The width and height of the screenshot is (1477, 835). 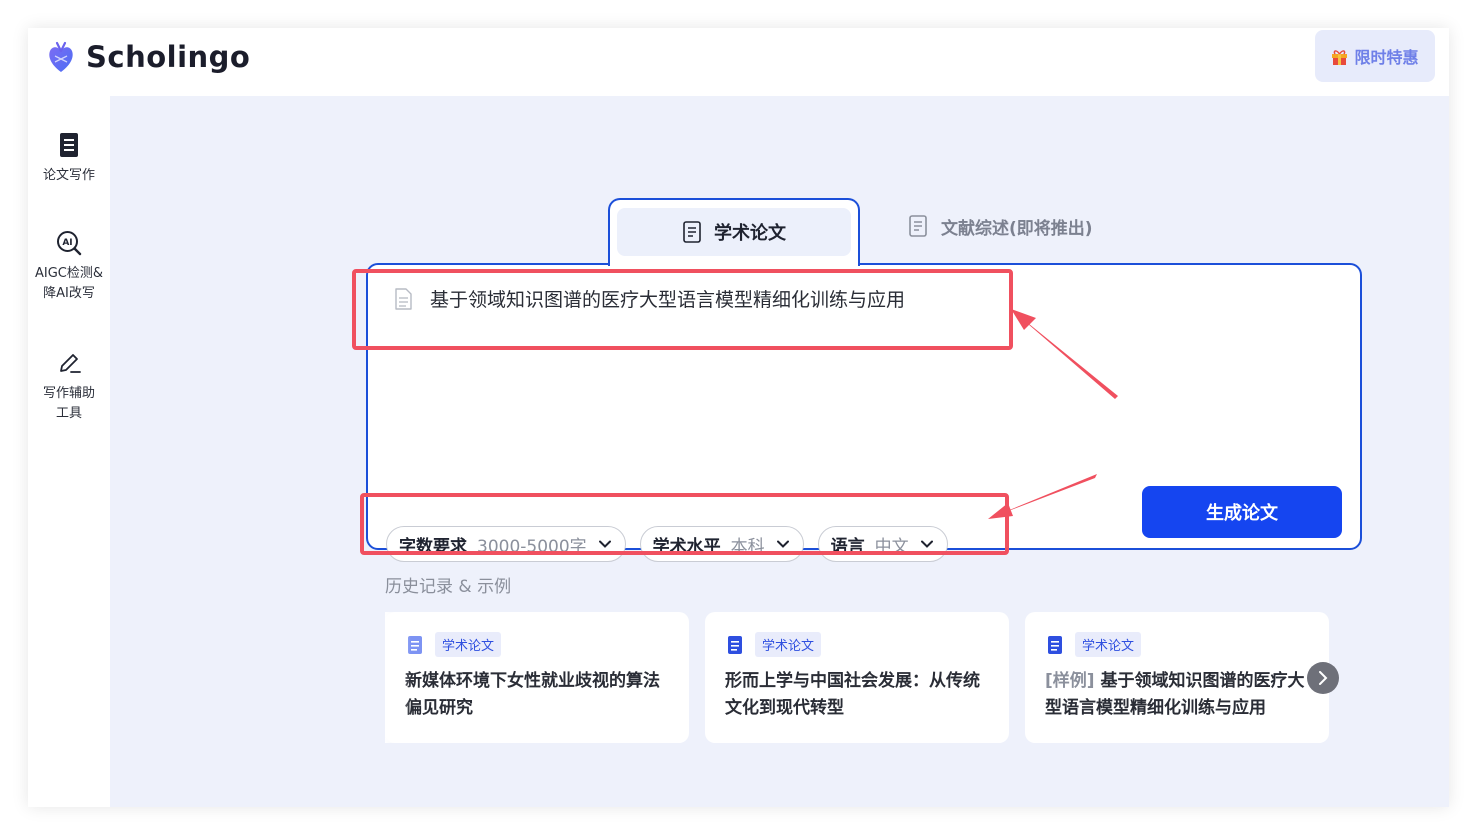 I want to click on tab-label: 学术论文, so click(x=750, y=233).